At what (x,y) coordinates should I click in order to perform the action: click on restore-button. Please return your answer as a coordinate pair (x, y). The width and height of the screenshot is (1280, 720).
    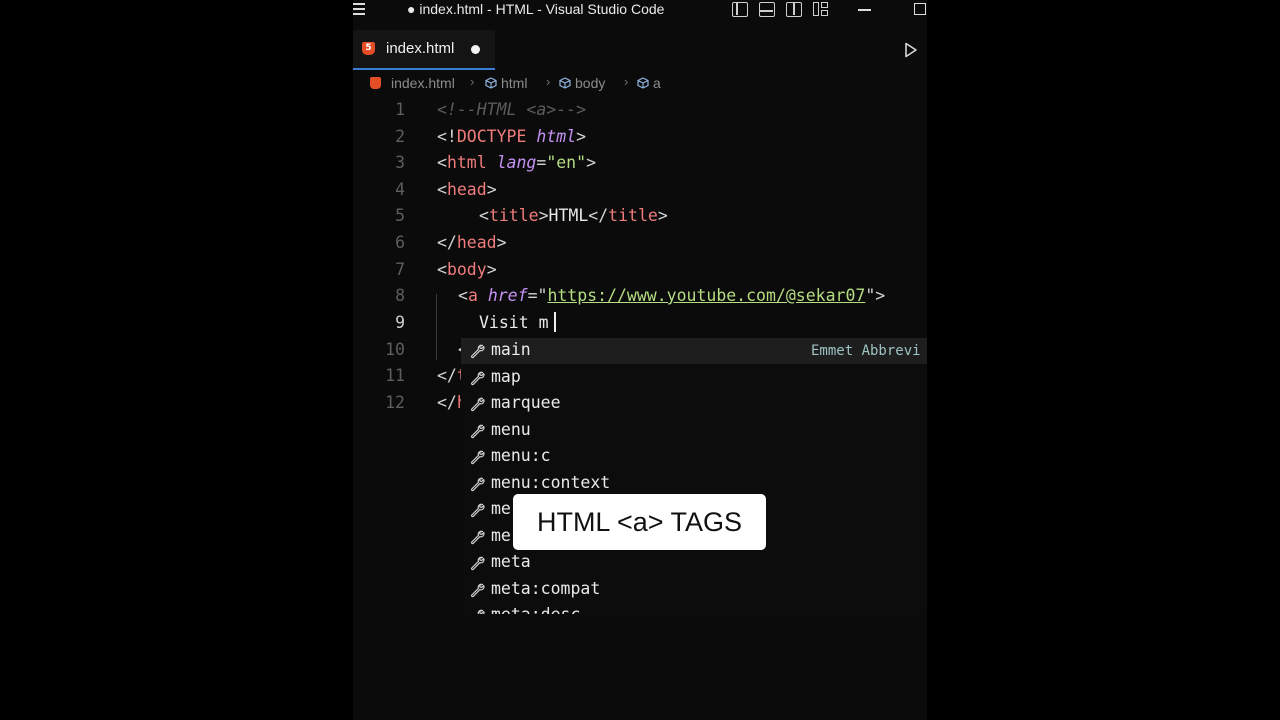
    Looking at the image, I should click on (920, 9).